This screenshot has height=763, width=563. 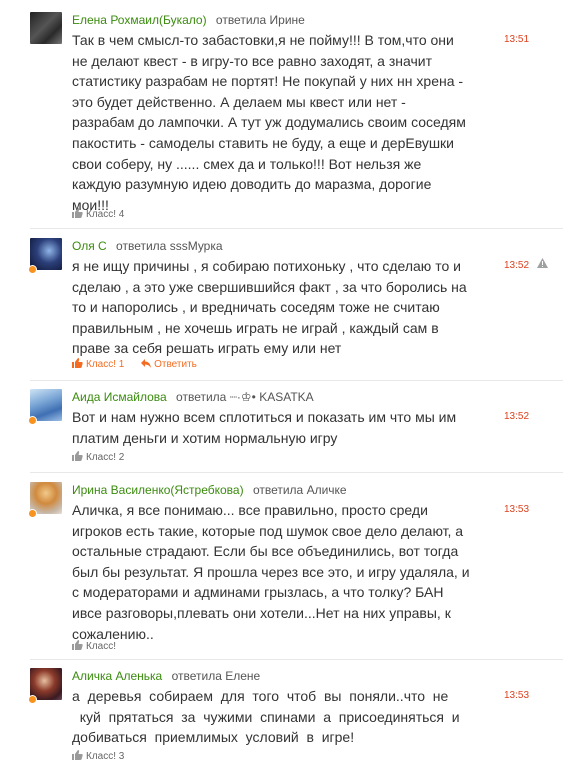 I want to click on reply-target: Ирине, so click(x=287, y=20).